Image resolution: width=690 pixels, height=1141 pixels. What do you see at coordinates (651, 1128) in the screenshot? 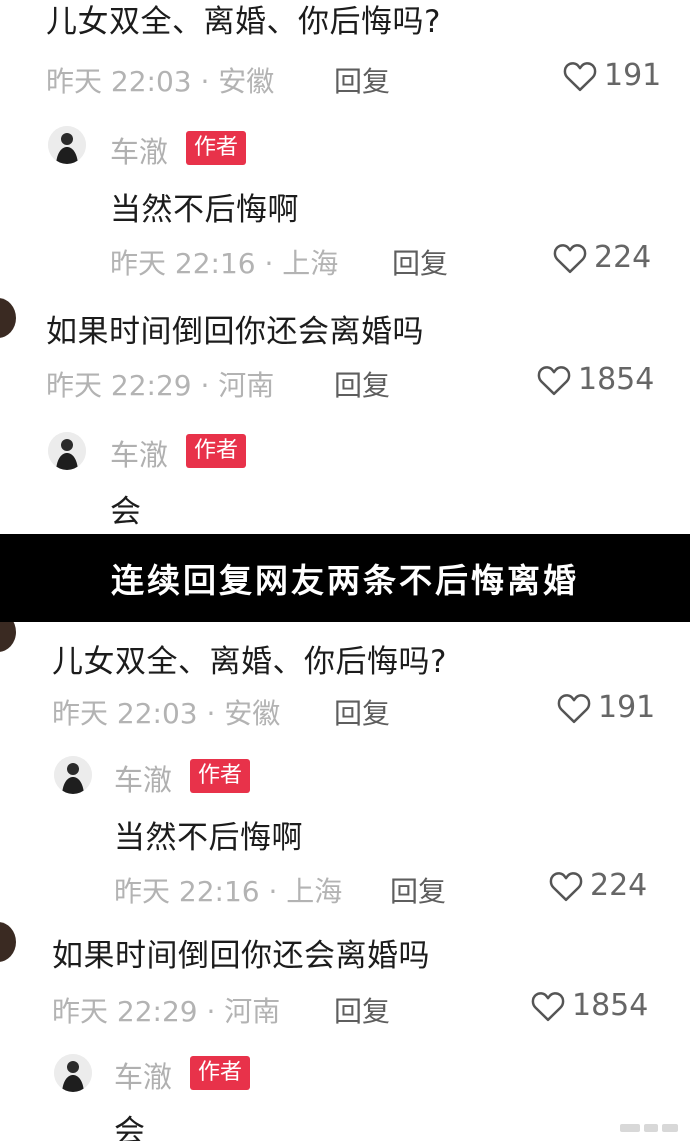
I see `watermark` at bounding box center [651, 1128].